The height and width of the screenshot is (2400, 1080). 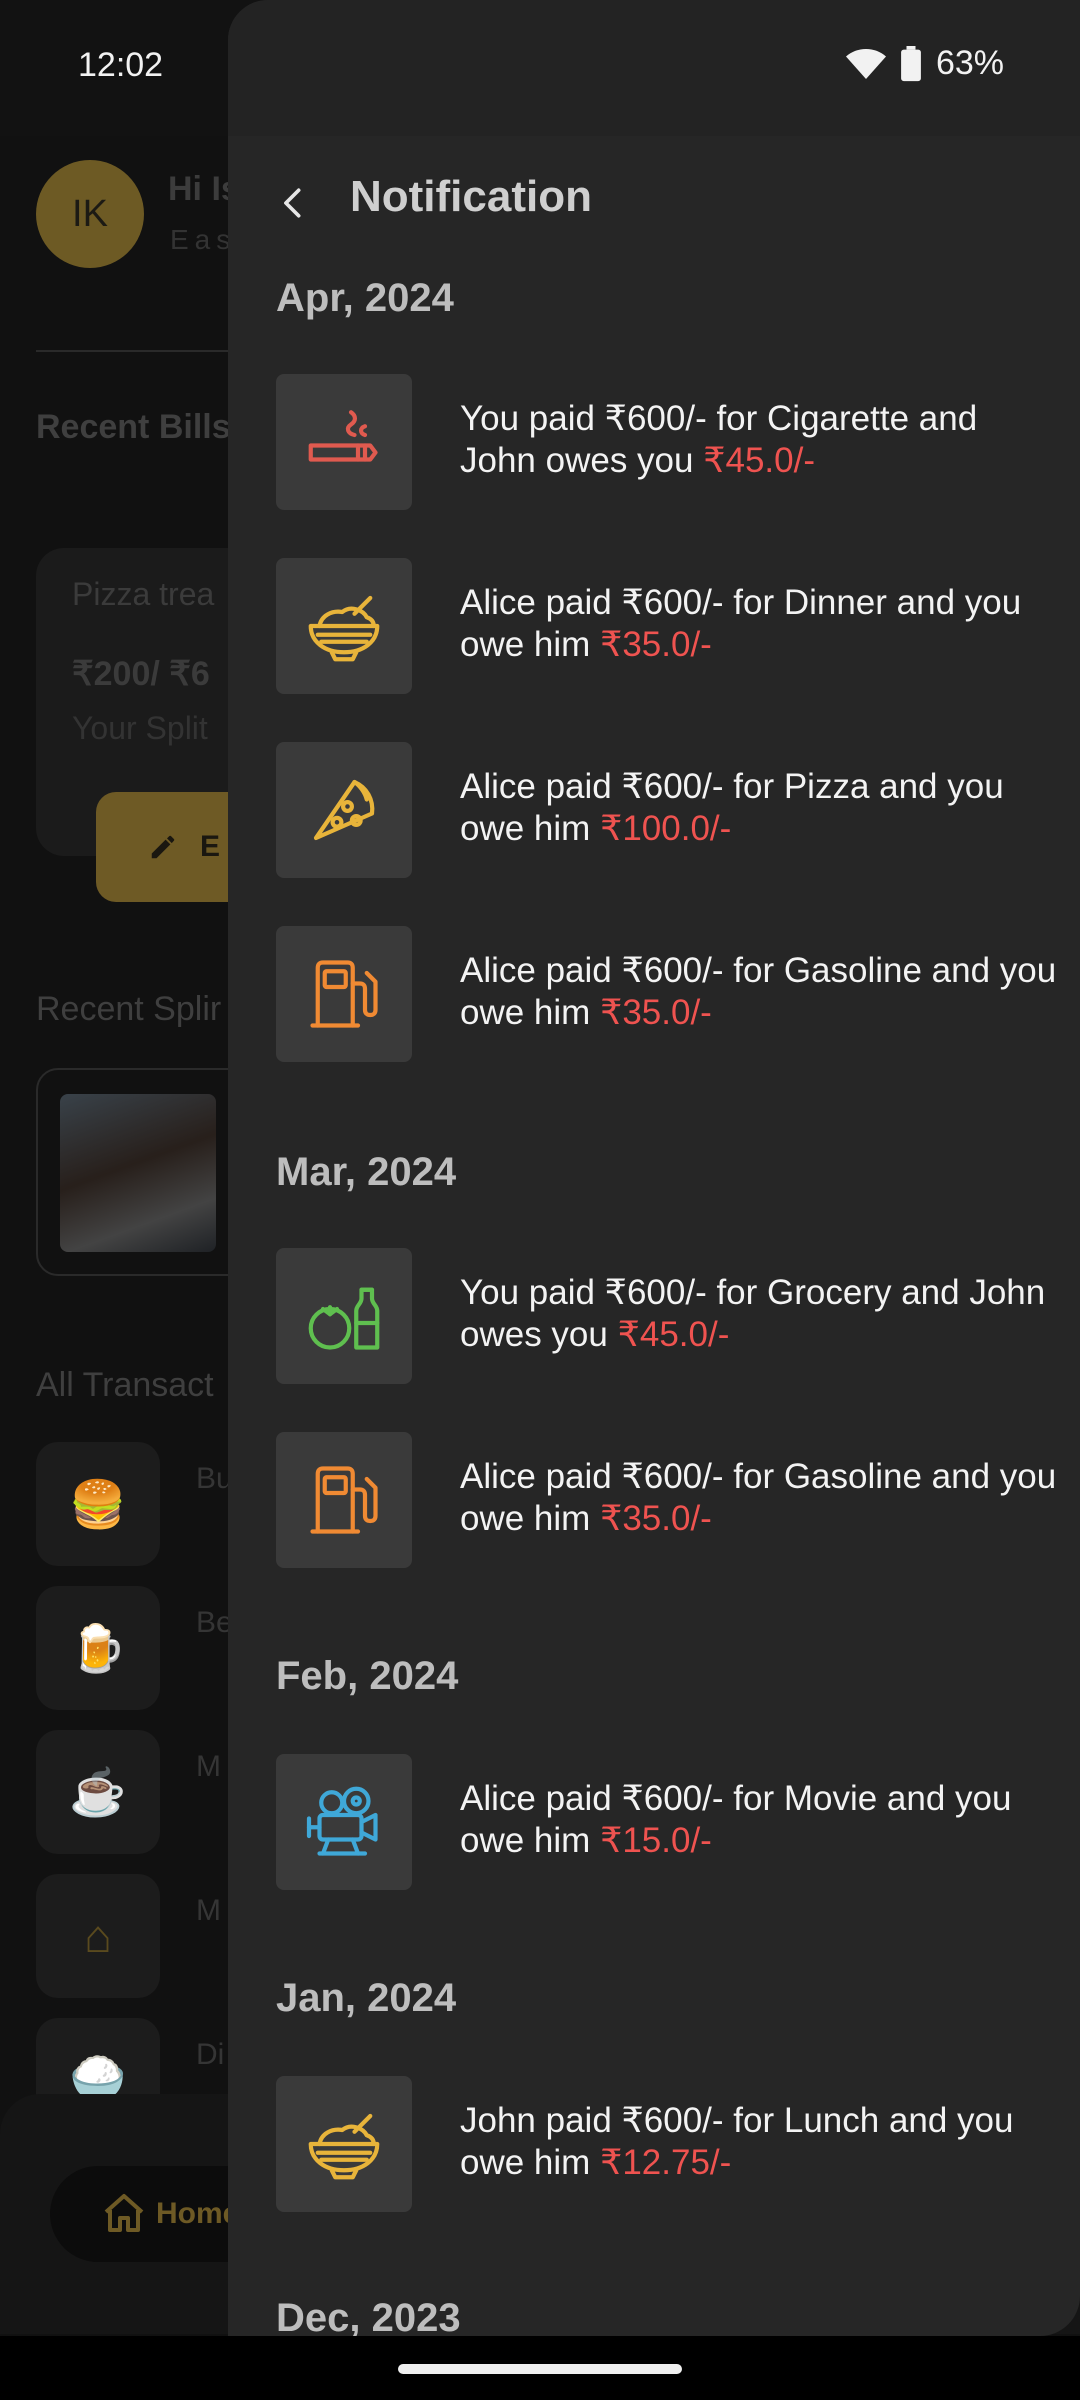 What do you see at coordinates (366, 1172) in the screenshot?
I see `month-heading: Mar, 2024` at bounding box center [366, 1172].